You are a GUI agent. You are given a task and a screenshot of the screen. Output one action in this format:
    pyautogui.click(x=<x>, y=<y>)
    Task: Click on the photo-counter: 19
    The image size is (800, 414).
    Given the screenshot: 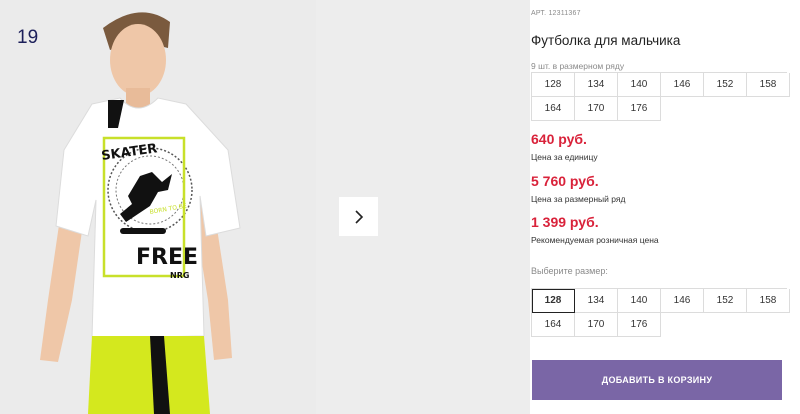 What is the action you would take?
    pyautogui.click(x=28, y=37)
    